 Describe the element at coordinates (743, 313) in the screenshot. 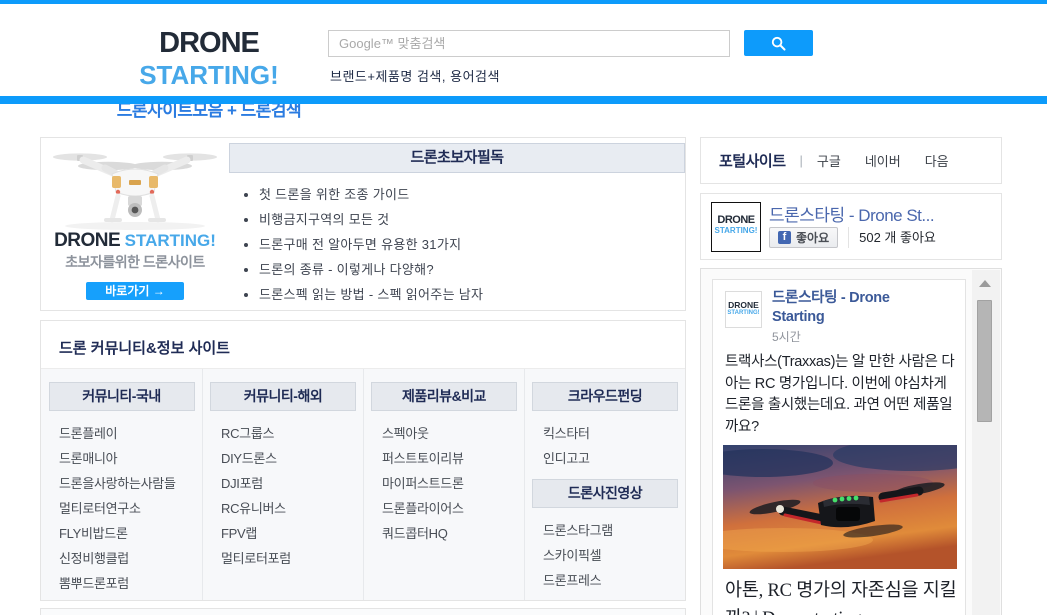

I see `avatar-logo-starting: STARTING!` at that location.